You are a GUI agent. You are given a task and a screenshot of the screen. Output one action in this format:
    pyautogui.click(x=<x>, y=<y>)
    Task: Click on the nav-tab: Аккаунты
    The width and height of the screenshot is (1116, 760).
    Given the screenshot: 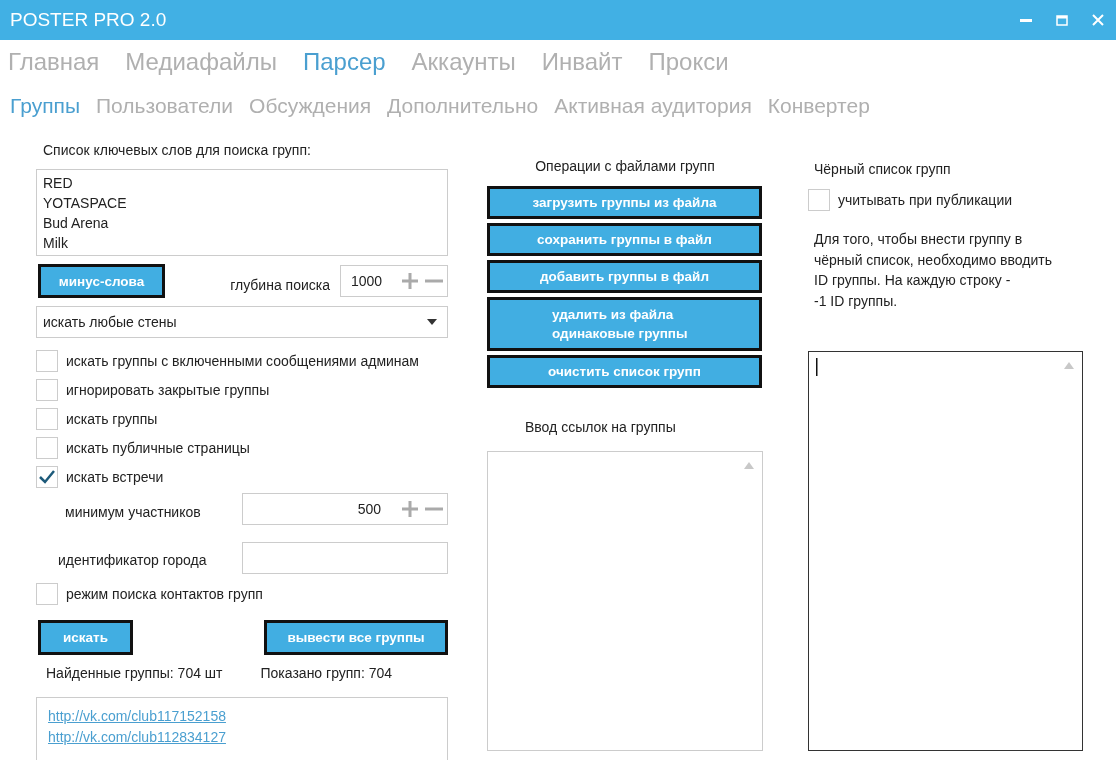 What is the action you would take?
    pyautogui.click(x=468, y=62)
    